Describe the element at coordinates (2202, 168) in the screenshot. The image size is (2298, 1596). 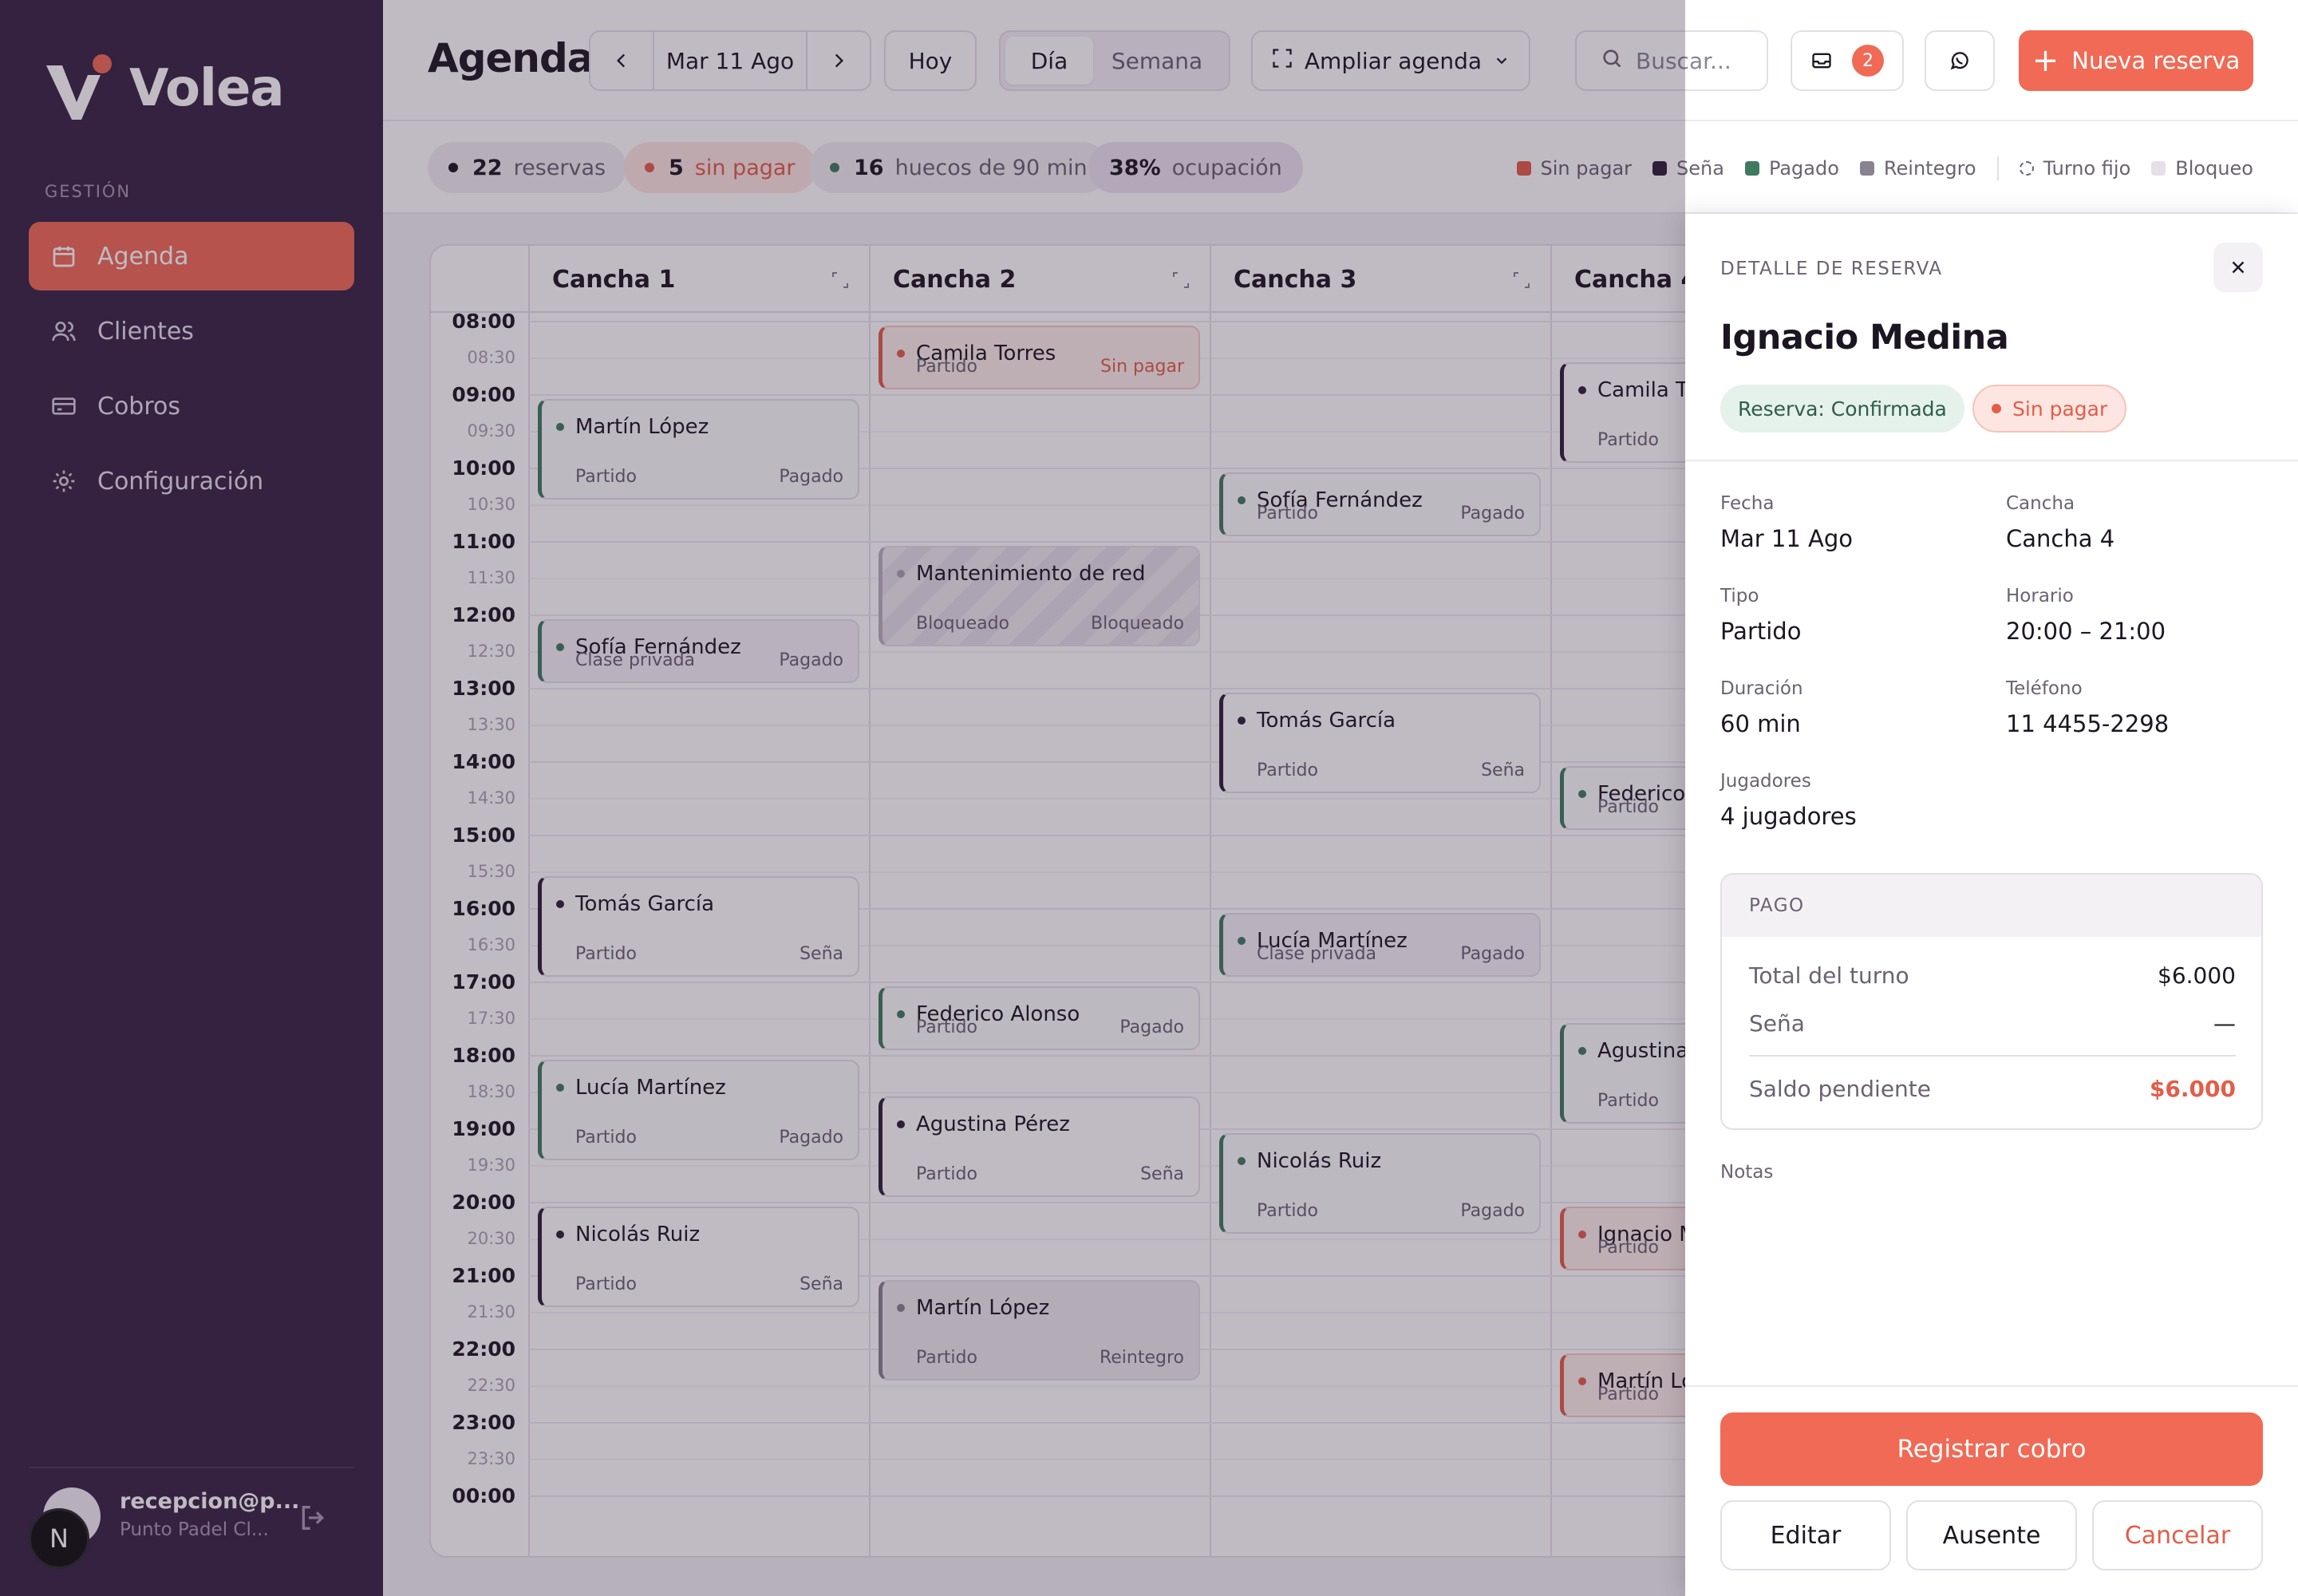
I see `legend-bloqueo: Bloqueo` at that location.